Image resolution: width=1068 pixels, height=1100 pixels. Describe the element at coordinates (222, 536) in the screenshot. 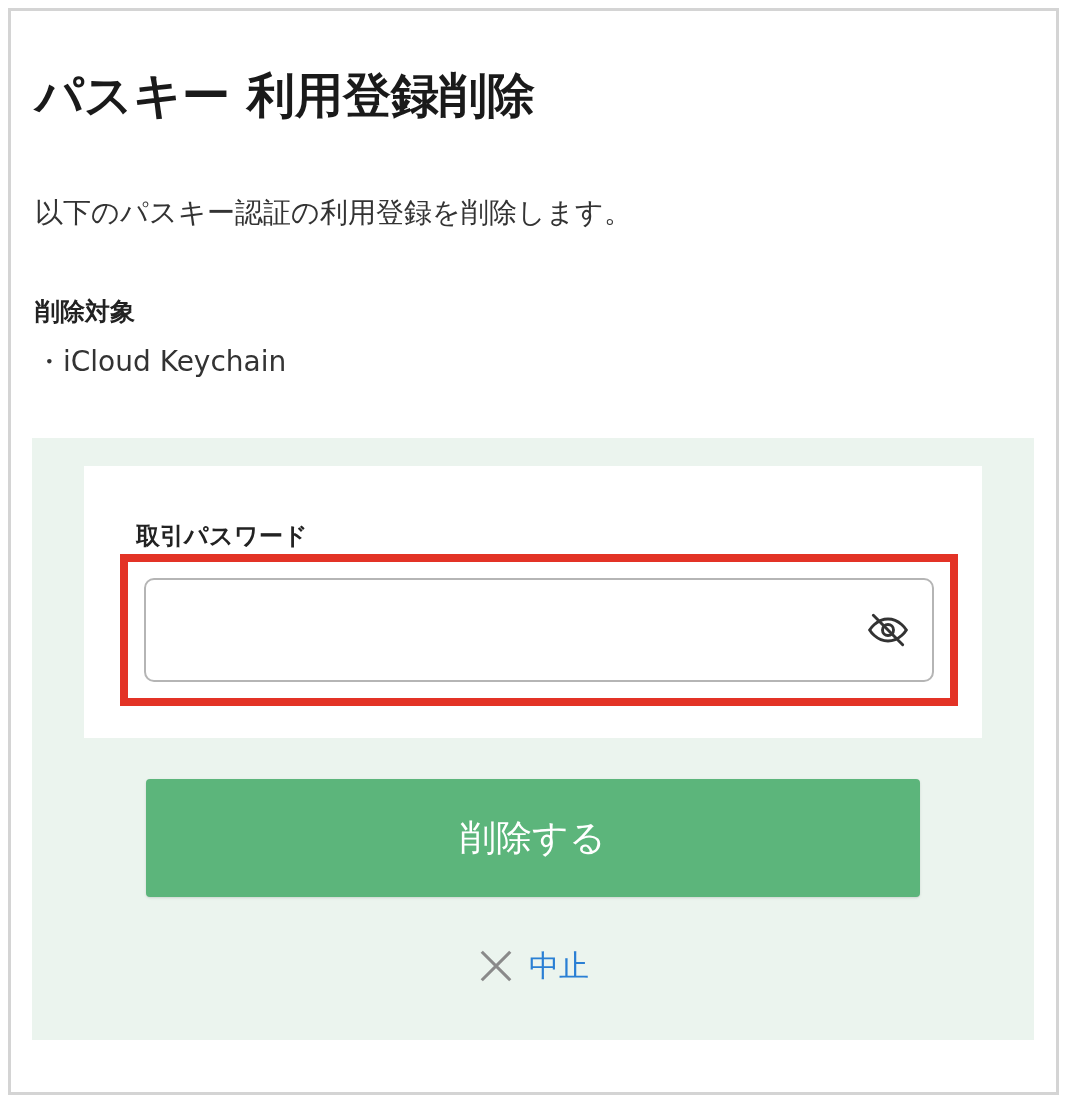

I see `password-label: 取引パスワード` at that location.